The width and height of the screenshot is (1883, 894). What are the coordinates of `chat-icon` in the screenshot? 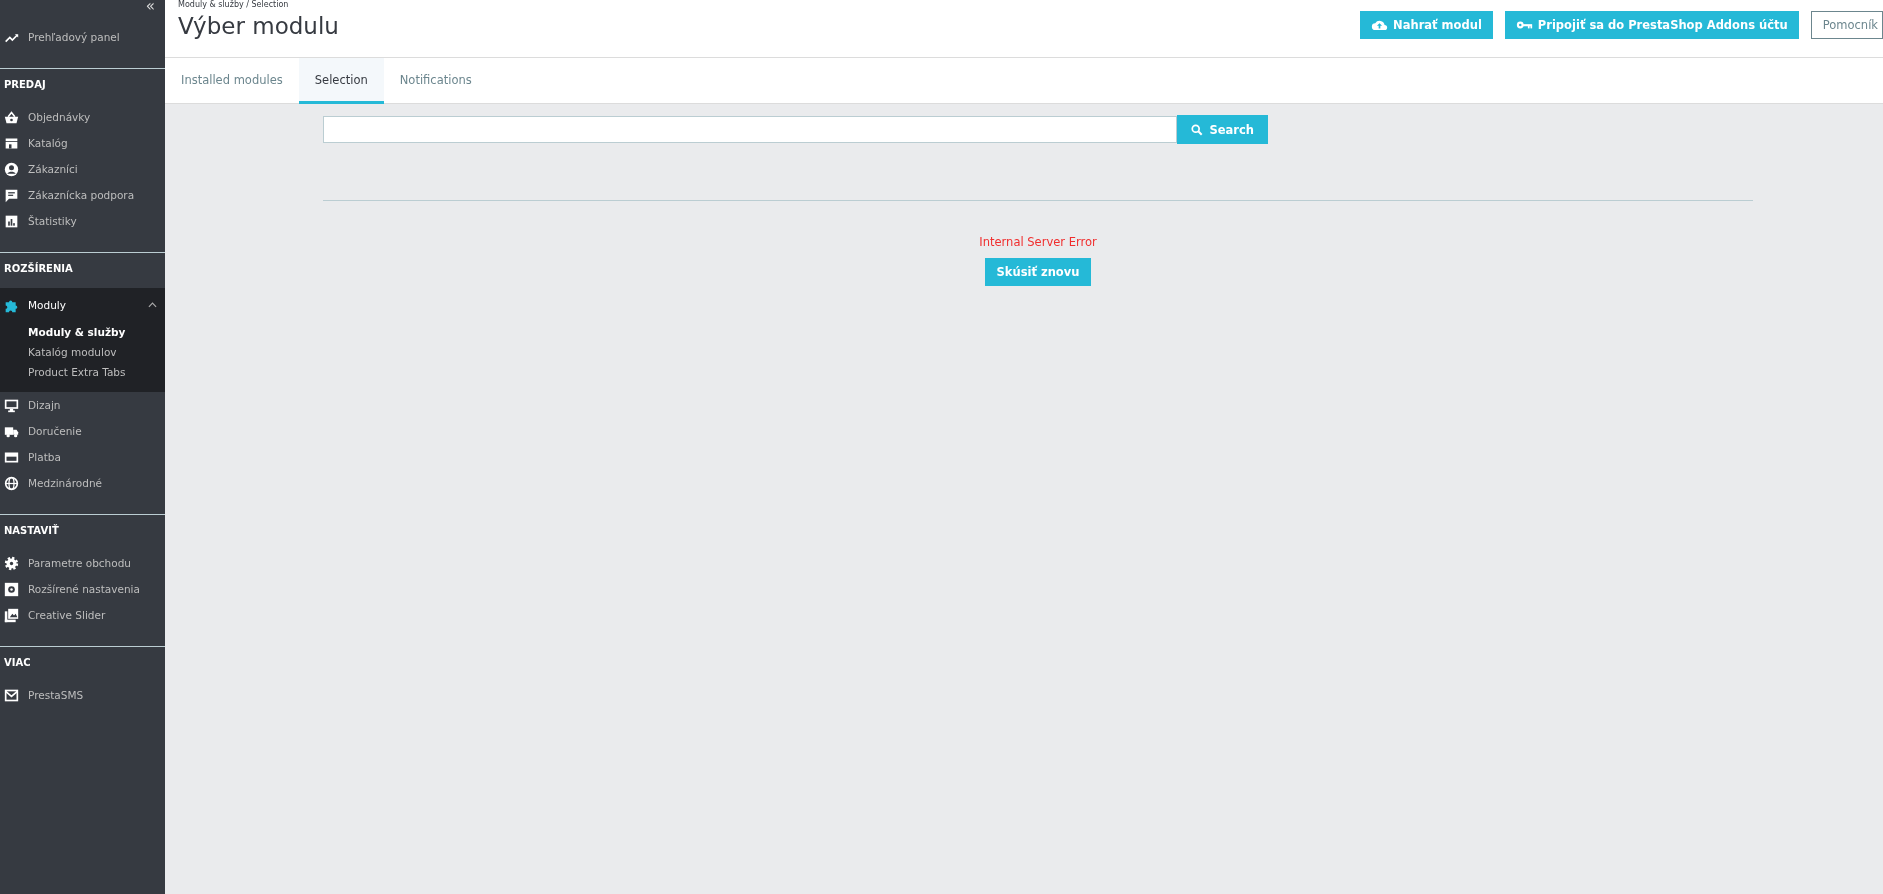 It's located at (11, 195).